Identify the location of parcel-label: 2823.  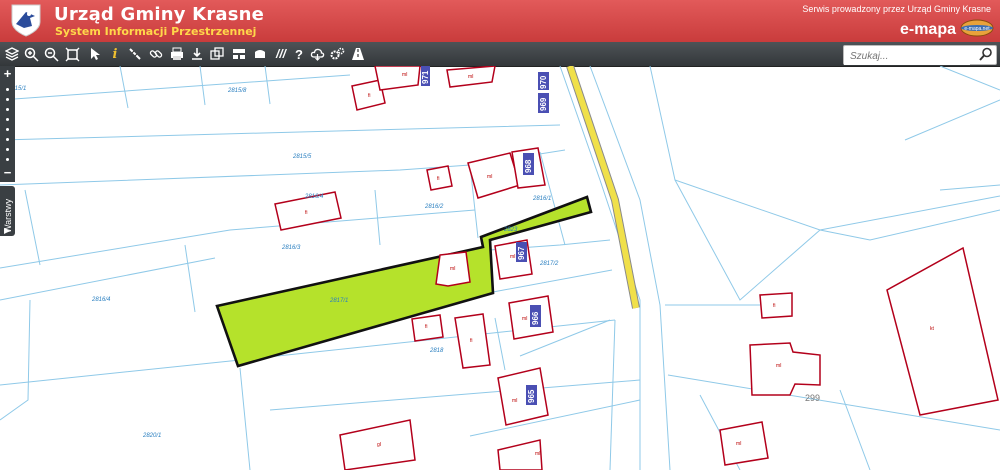
(510, 230).